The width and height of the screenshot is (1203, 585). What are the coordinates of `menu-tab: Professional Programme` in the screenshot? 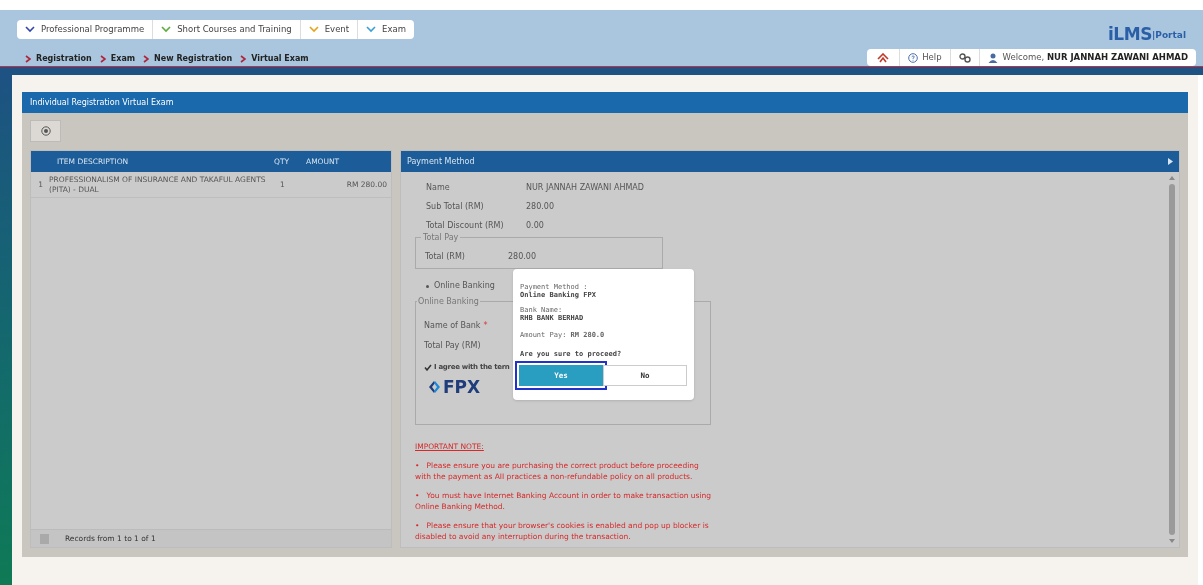 It's located at (85, 29).